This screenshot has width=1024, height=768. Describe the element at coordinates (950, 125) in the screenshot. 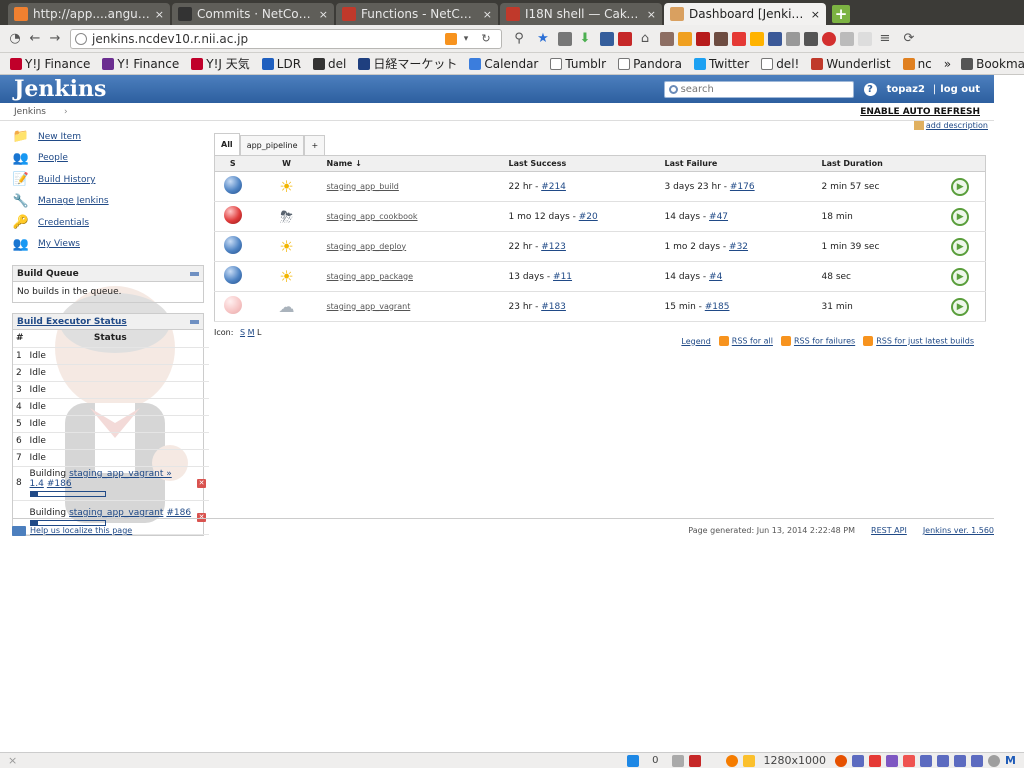

I see `add-description-link: add description` at that location.